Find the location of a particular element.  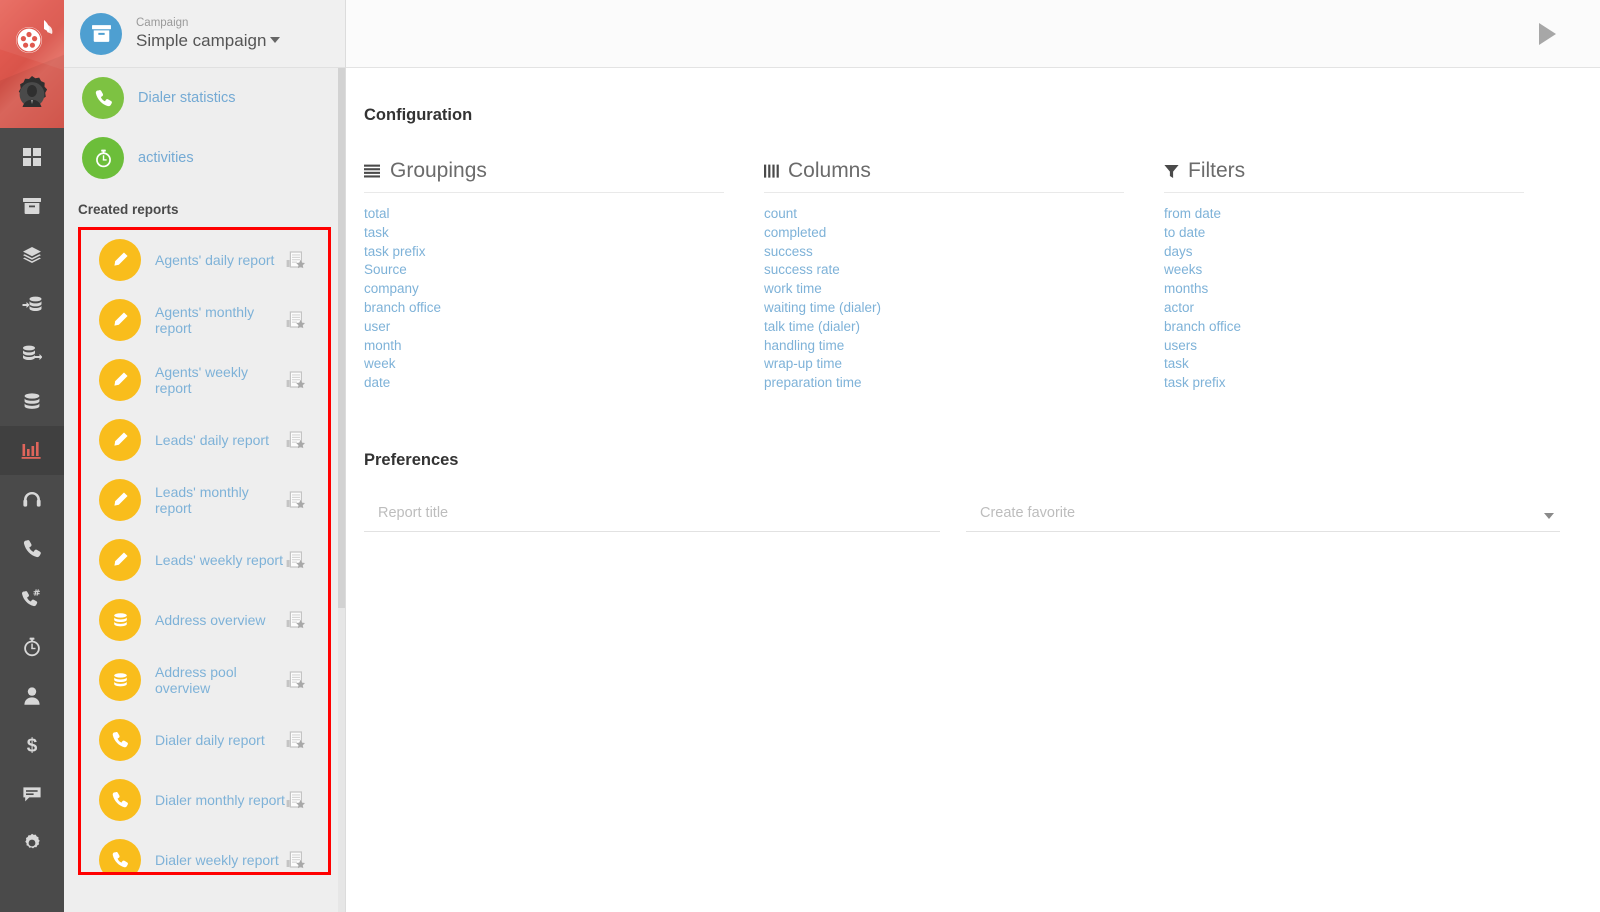

column-item: completed is located at coordinates (948, 233).